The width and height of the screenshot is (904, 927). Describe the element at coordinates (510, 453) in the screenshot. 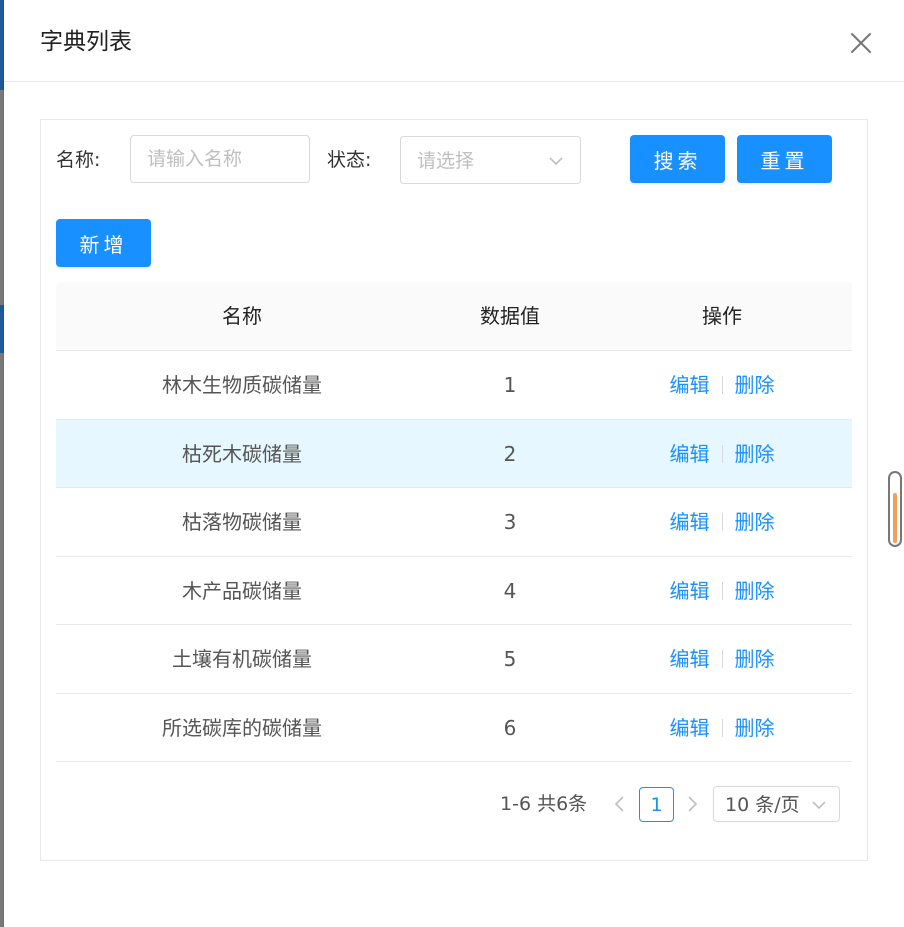

I see `row-value: 2` at that location.